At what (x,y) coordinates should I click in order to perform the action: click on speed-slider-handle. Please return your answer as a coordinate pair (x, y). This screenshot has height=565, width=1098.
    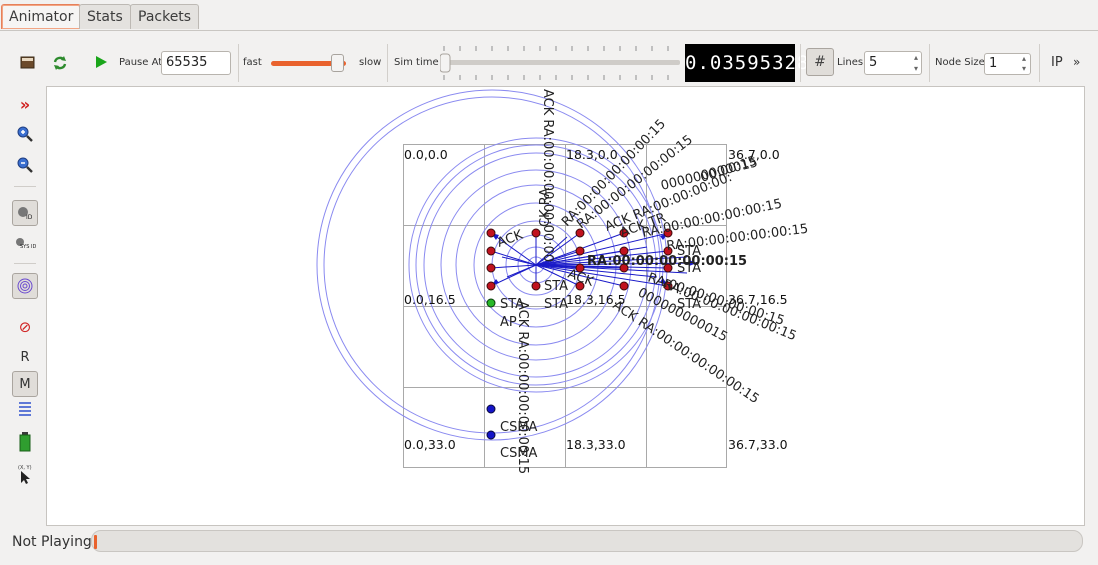
    Looking at the image, I should click on (337, 63).